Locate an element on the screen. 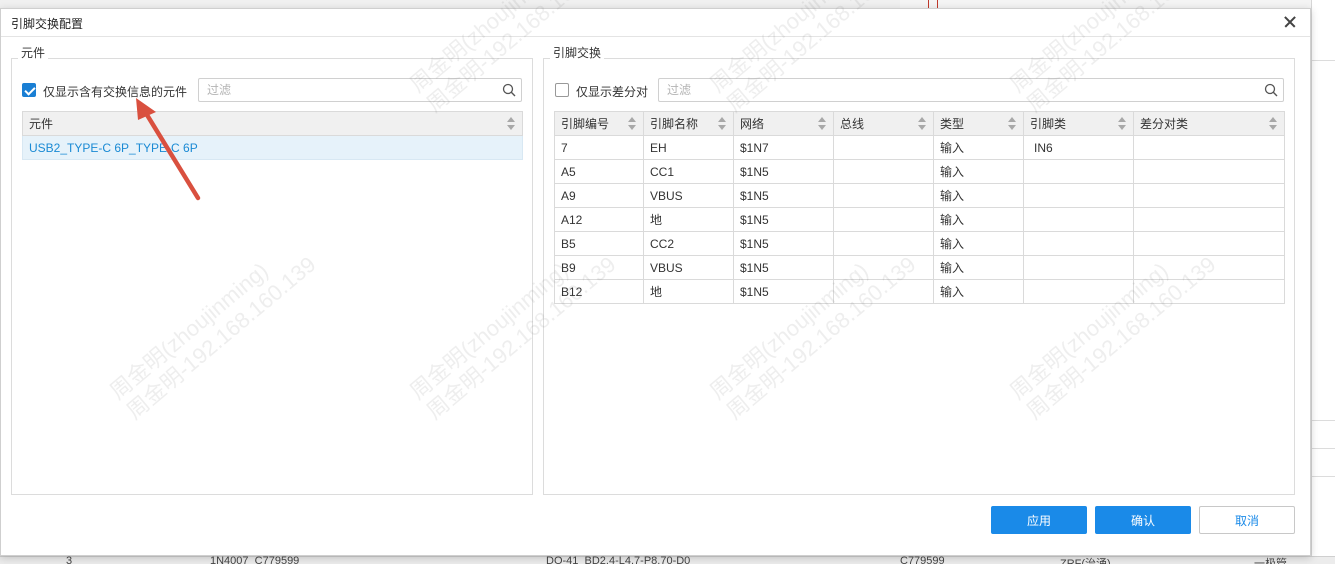 Image resolution: width=1335 pixels, height=564 pixels. column-header-bus: 总线 is located at coordinates (883, 123).